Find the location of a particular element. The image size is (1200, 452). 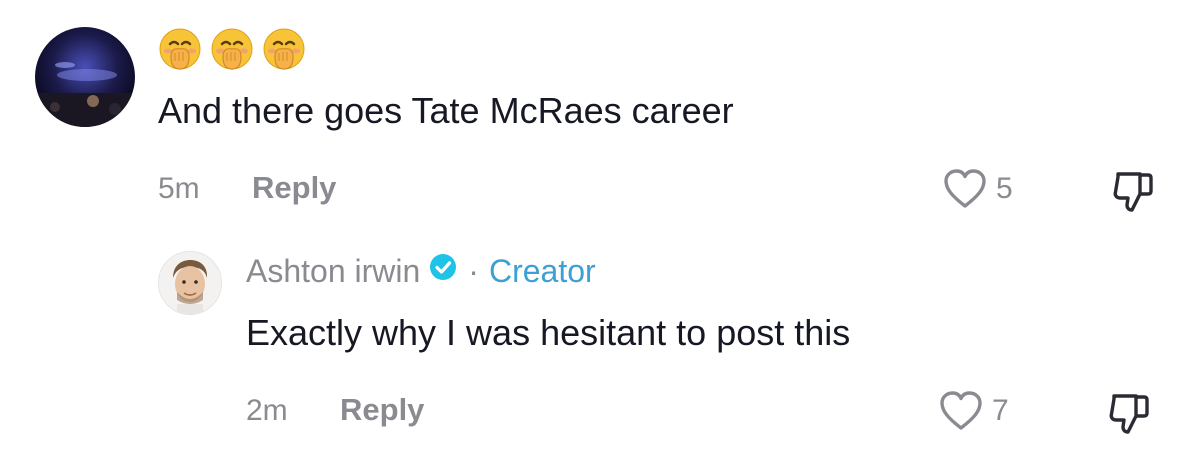

verified-badge-icon is located at coordinates (443, 271).